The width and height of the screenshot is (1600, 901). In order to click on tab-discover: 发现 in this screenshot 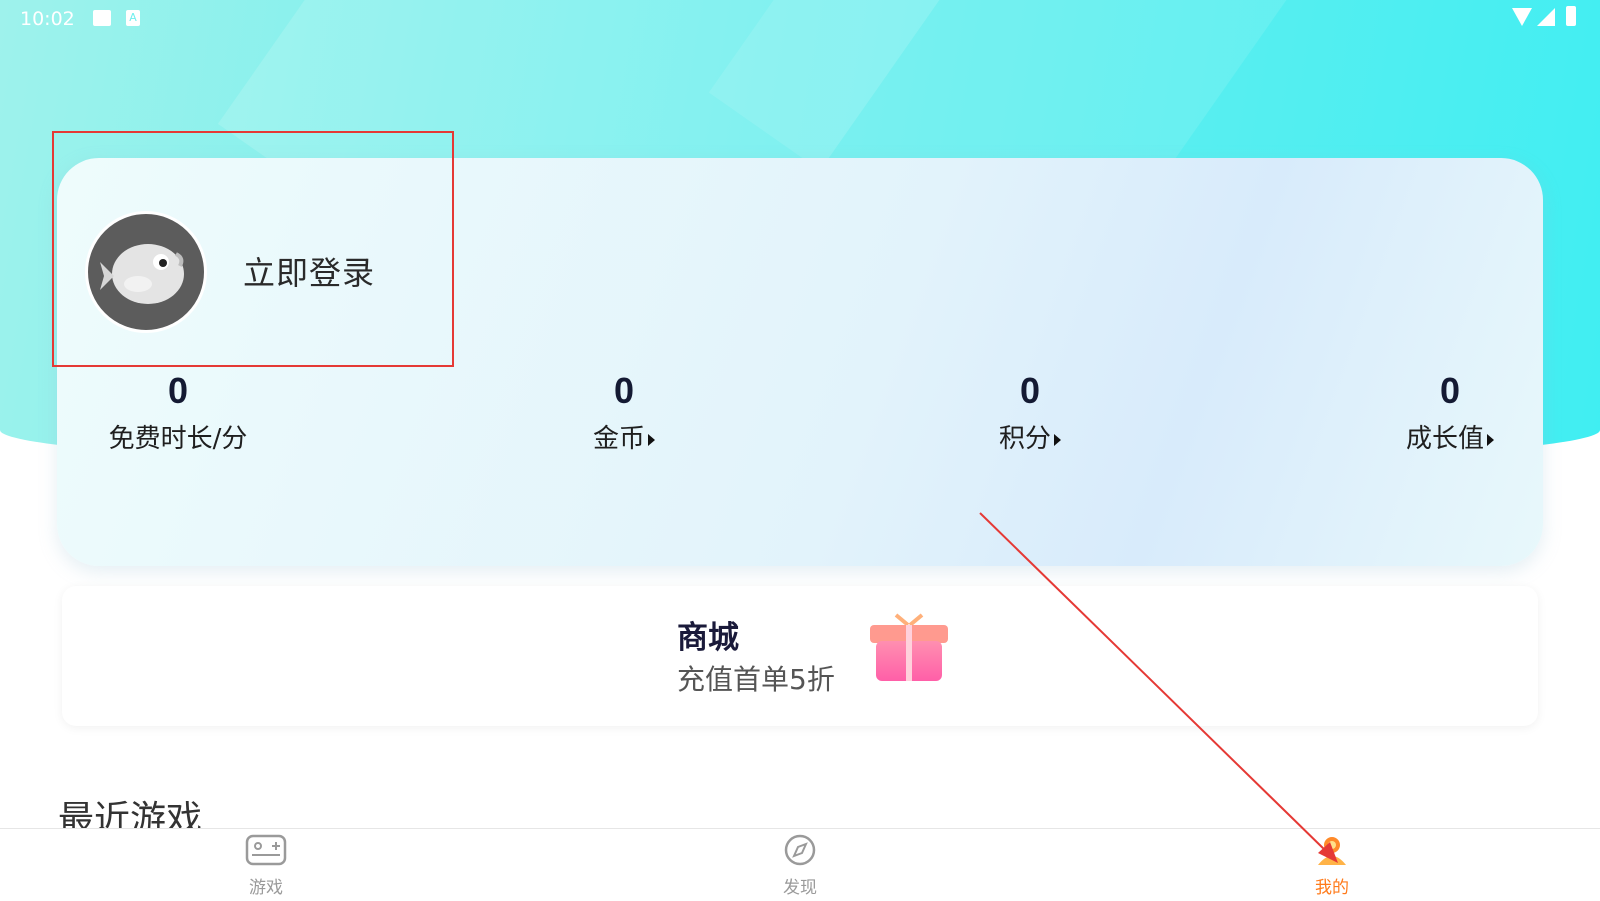, I will do `click(800, 865)`.